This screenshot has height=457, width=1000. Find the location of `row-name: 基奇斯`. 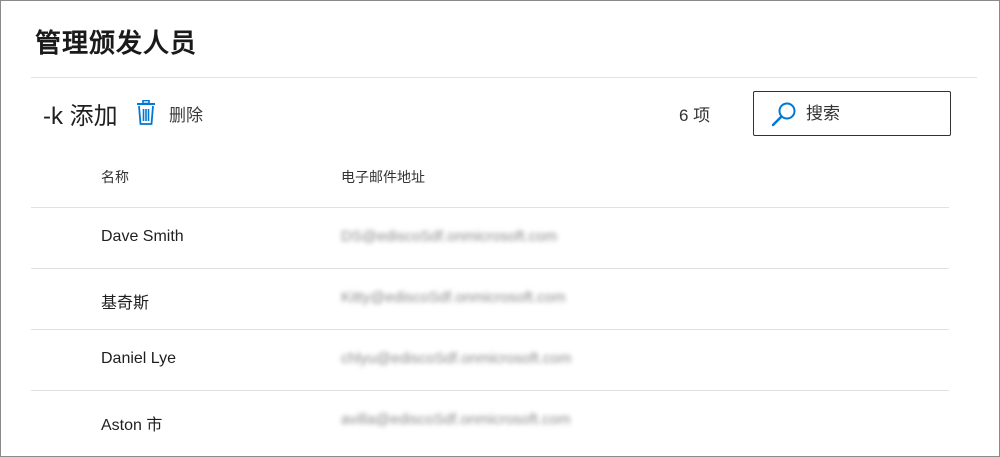

row-name: 基奇斯 is located at coordinates (125, 303).